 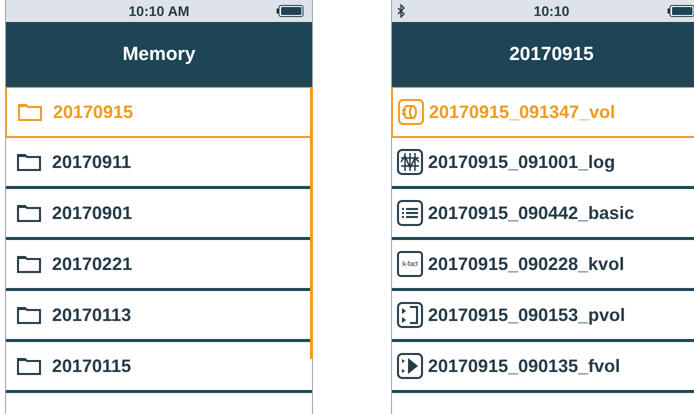 I want to click on status-time: 10:10 AM, so click(x=159, y=11).